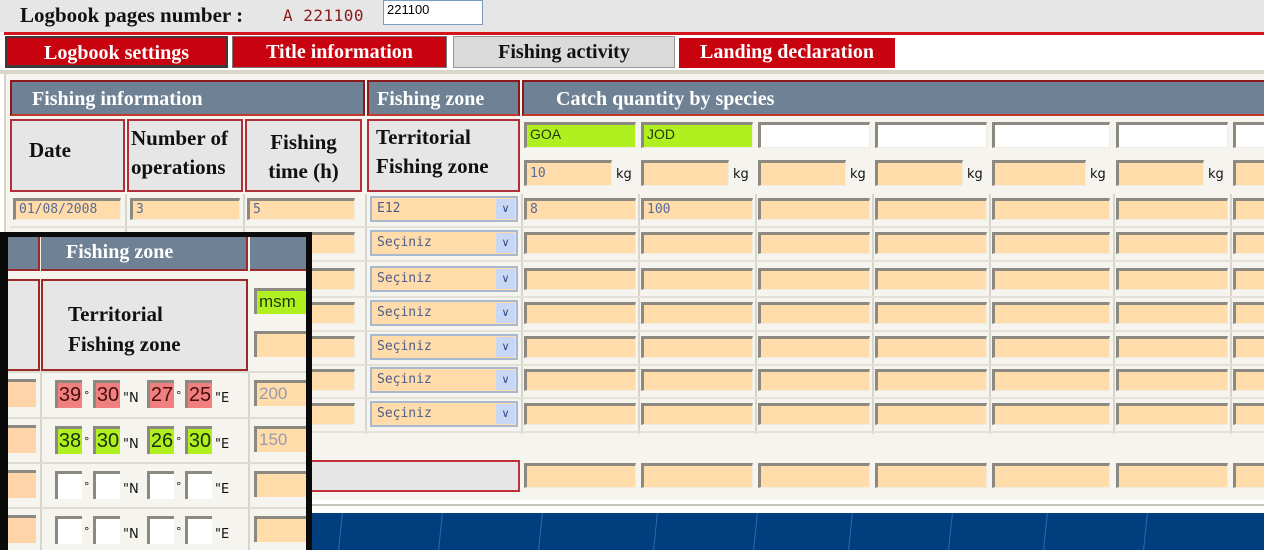 The width and height of the screenshot is (1264, 550). Describe the element at coordinates (280, 439) in the screenshot. I see `inset-quantity-field: 150` at that location.